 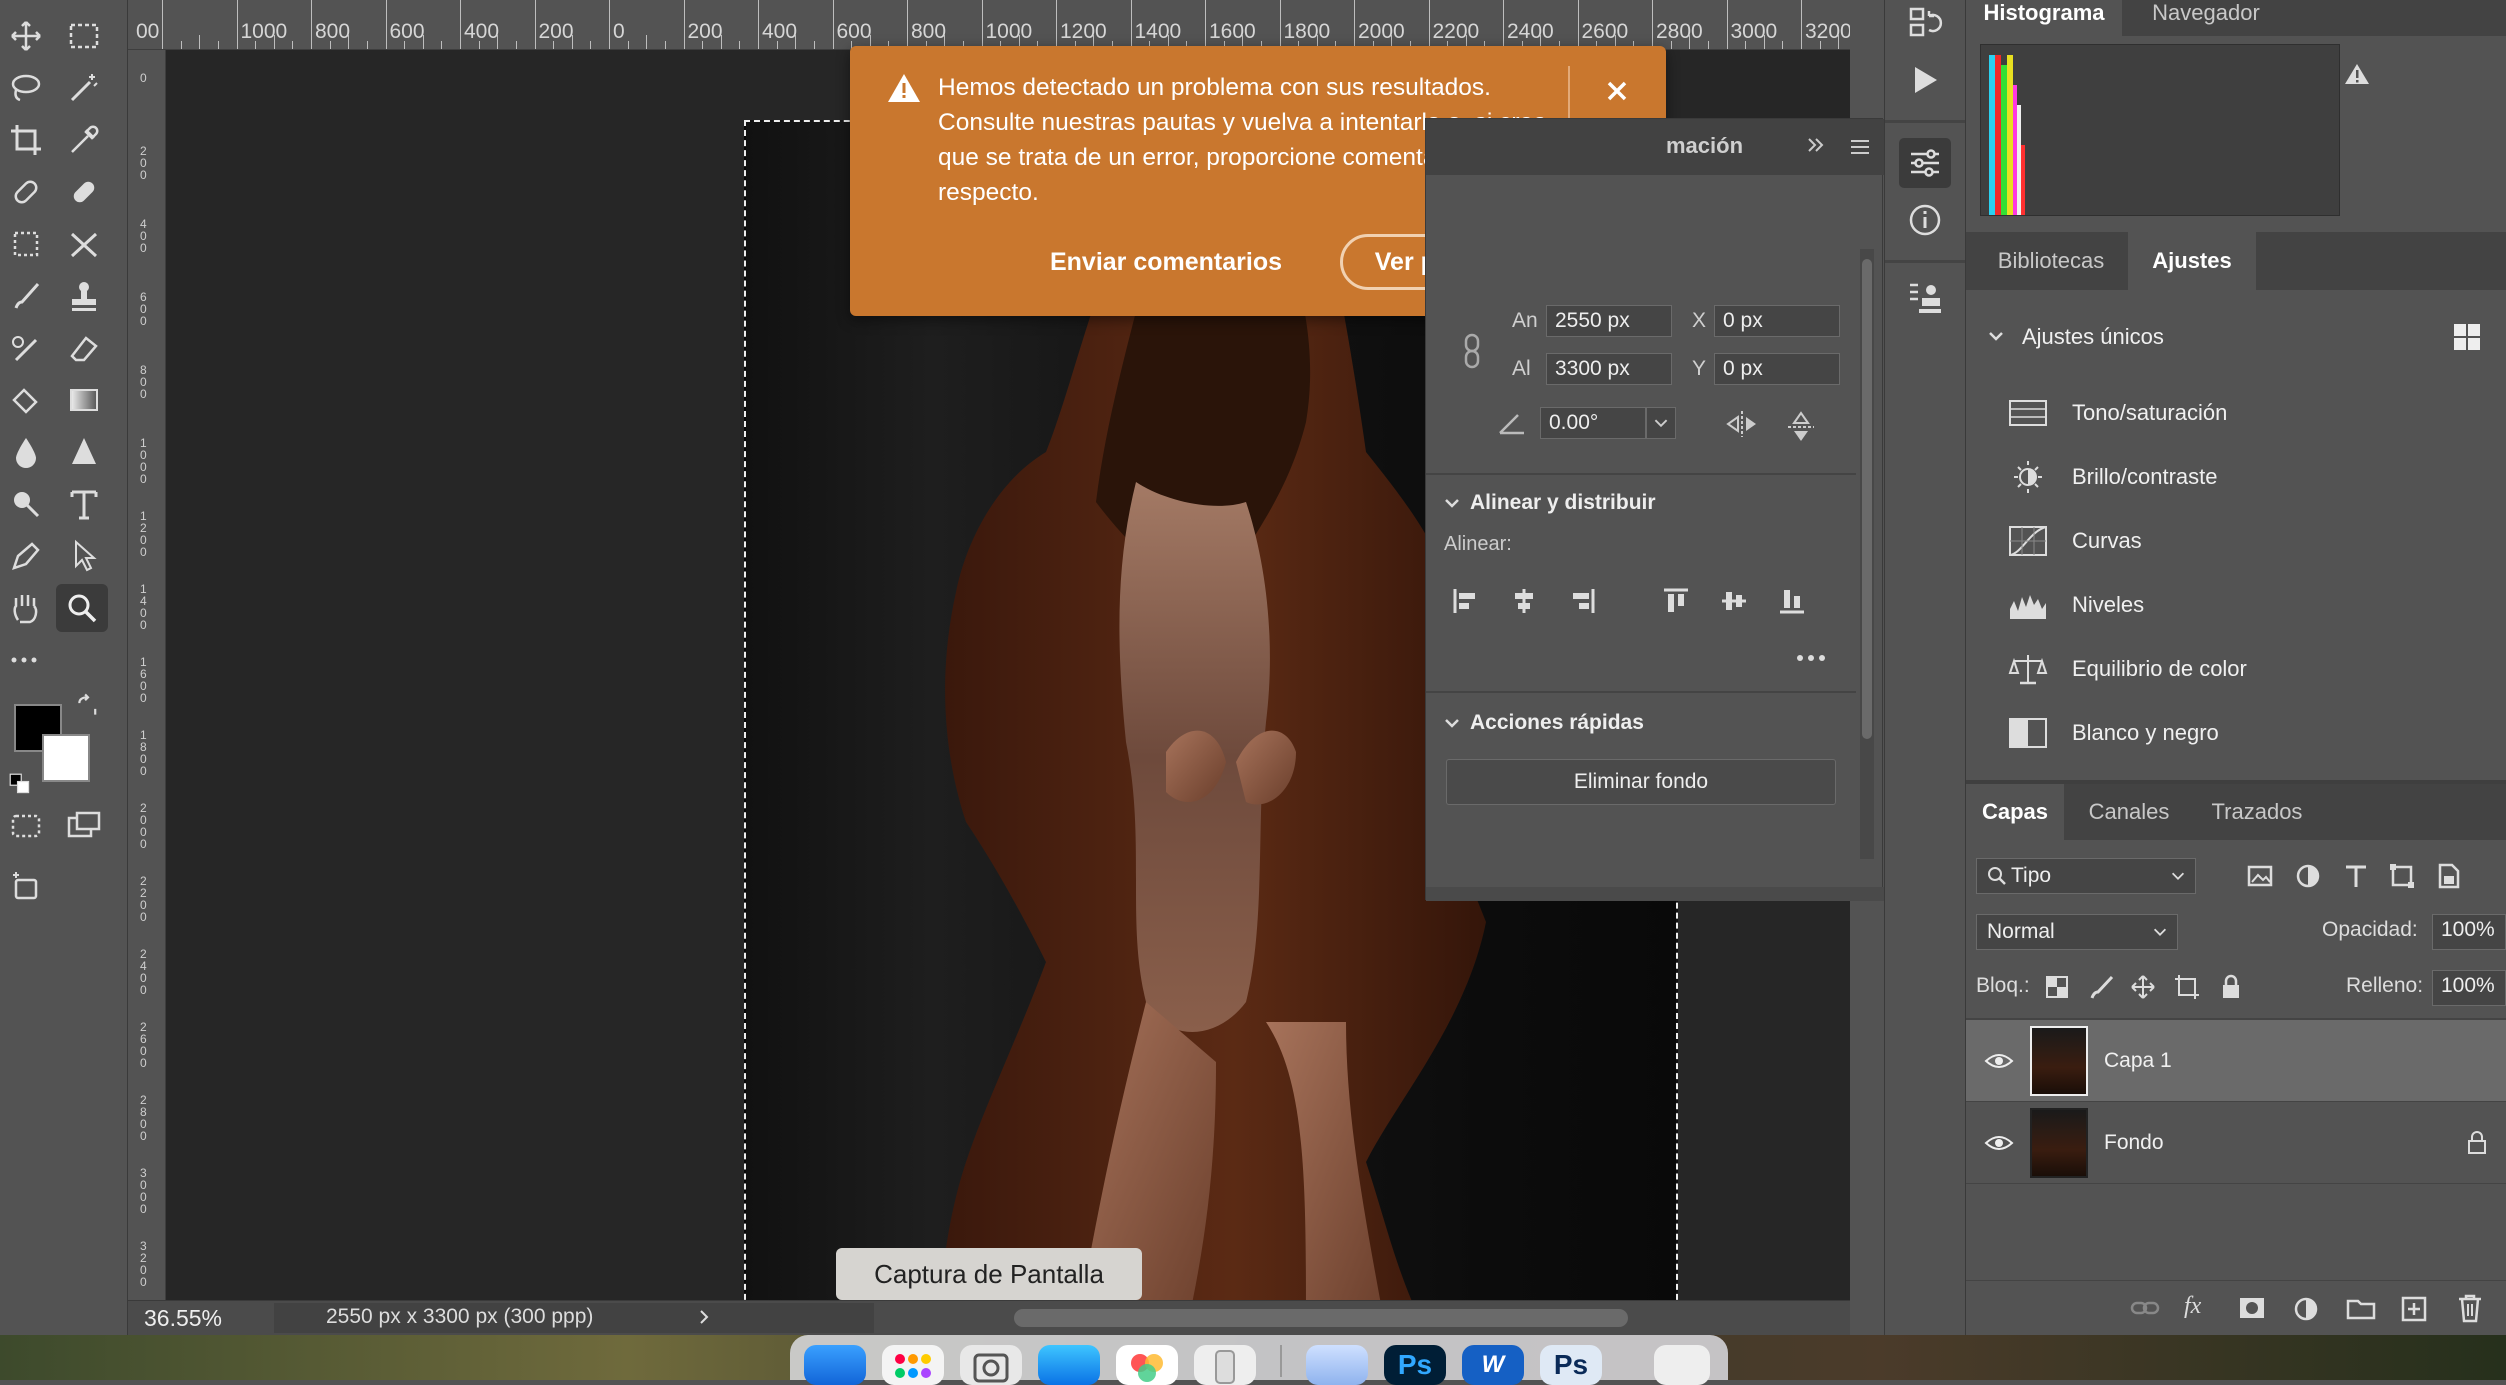 I want to click on path-selection-icon, so click(x=84, y=556).